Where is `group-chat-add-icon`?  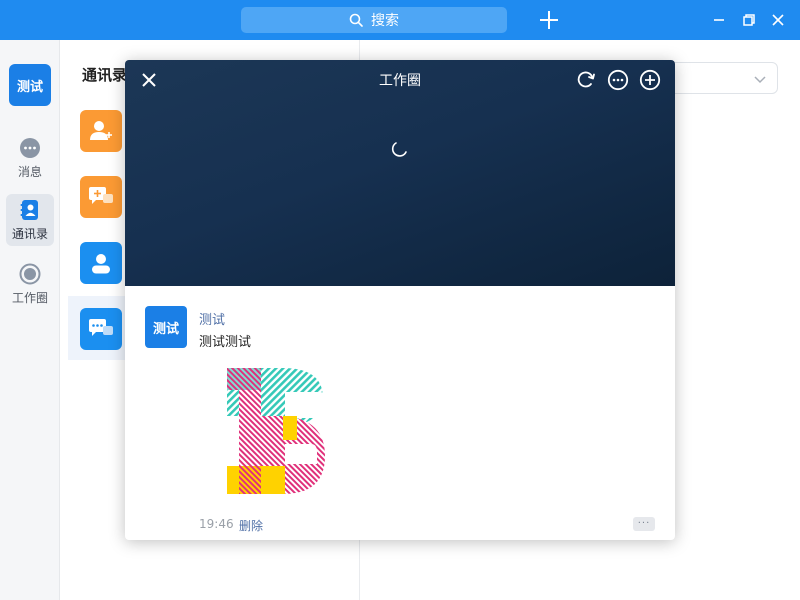 group-chat-add-icon is located at coordinates (101, 197).